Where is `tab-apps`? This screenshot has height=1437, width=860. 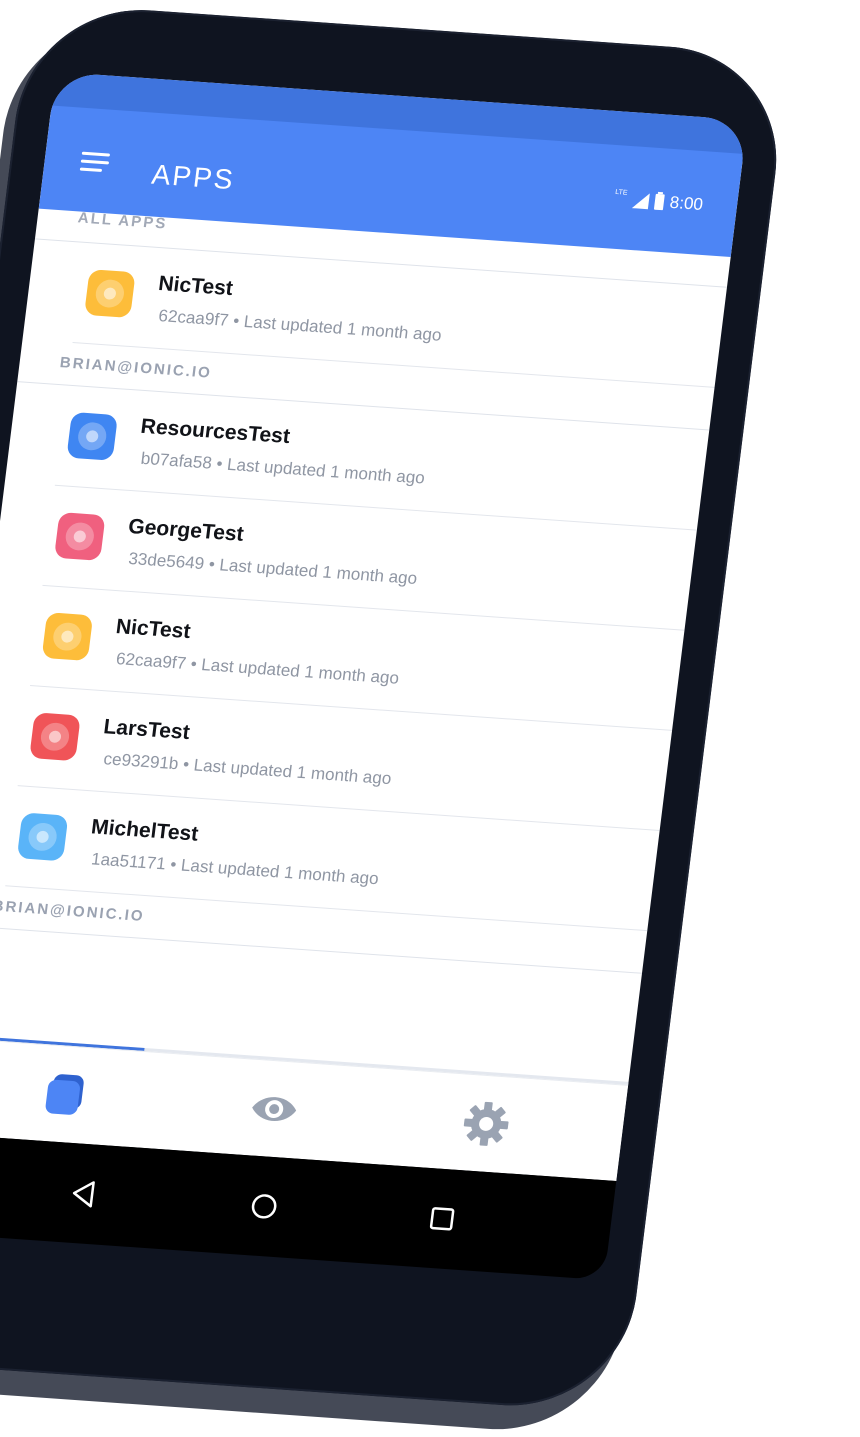 tab-apps is located at coordinates (66, 1094).